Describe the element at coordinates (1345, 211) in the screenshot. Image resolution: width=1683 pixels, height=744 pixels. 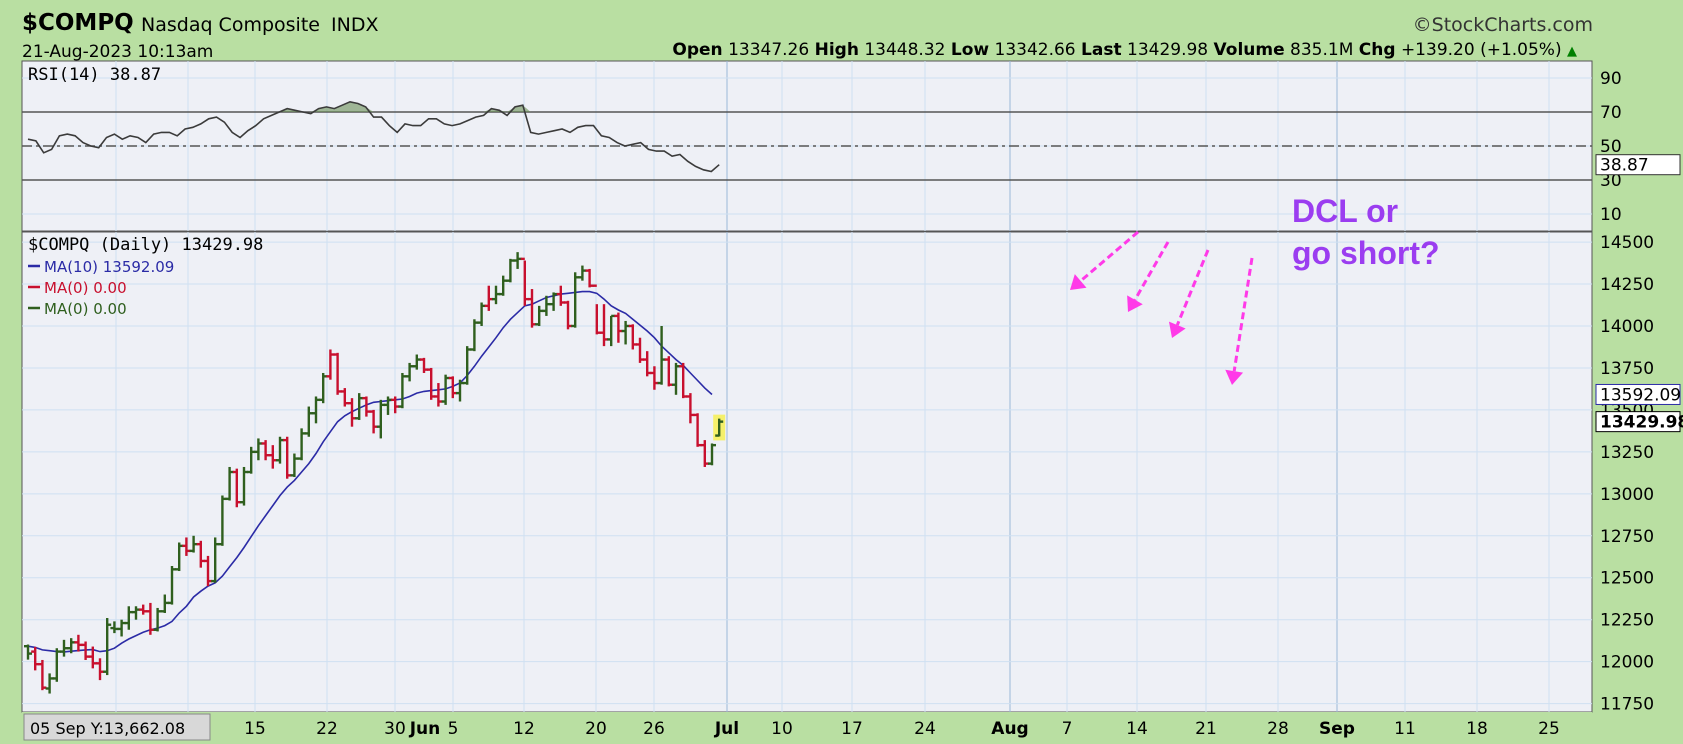
I see `annotation-line1: DCL or` at that location.